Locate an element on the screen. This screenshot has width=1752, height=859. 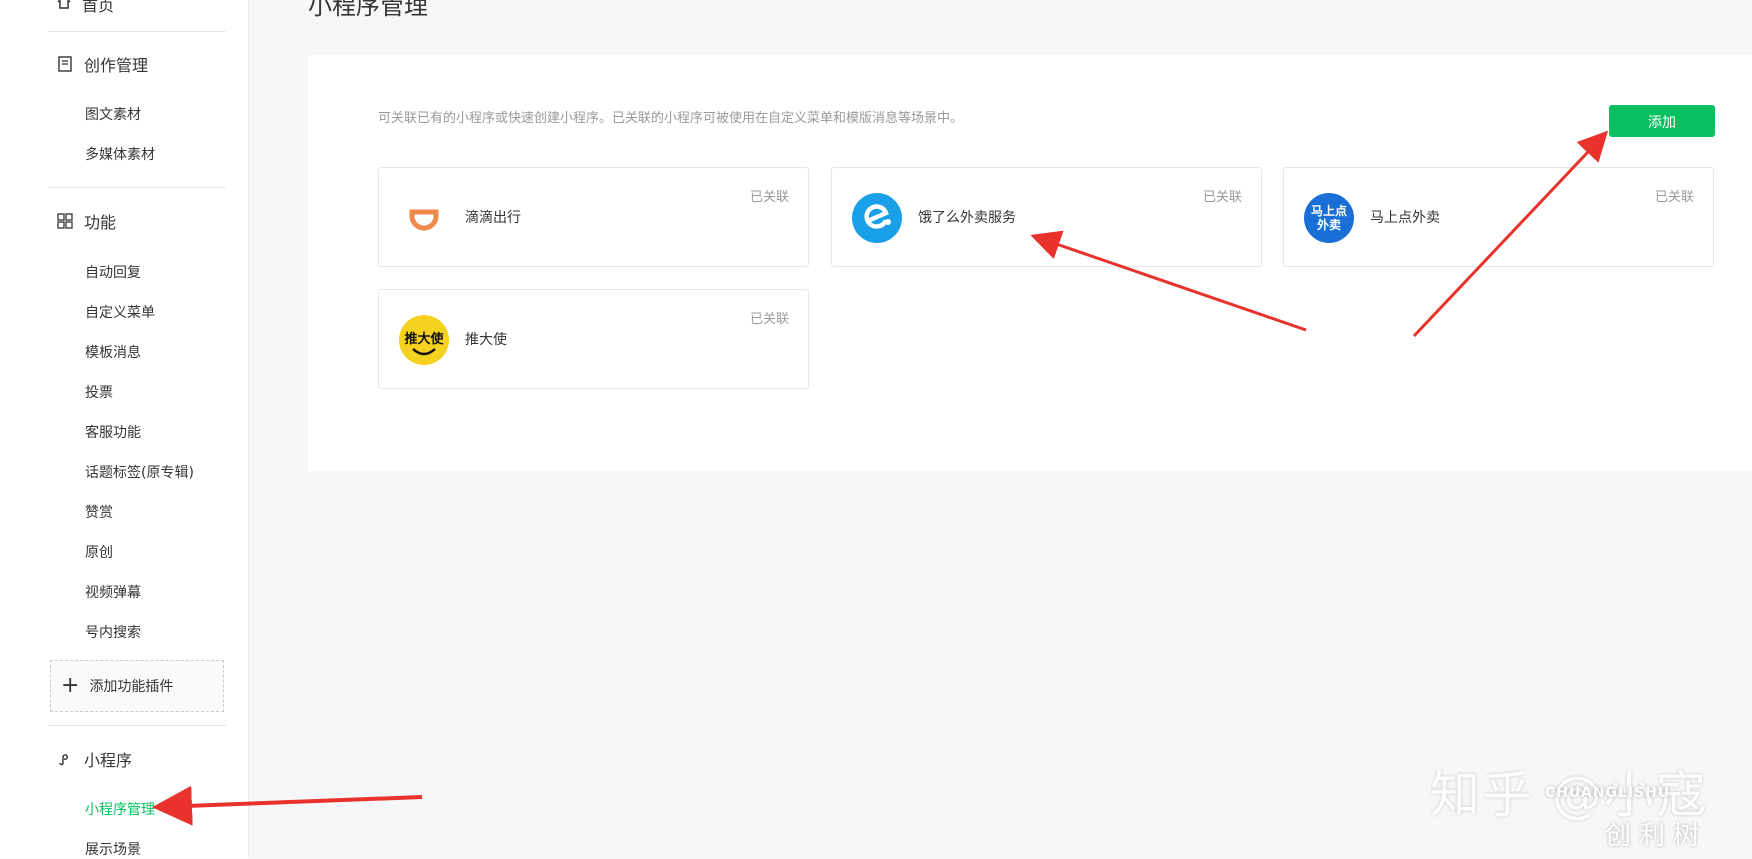
arrow-to-eleme is located at coordinates (1168, 281).